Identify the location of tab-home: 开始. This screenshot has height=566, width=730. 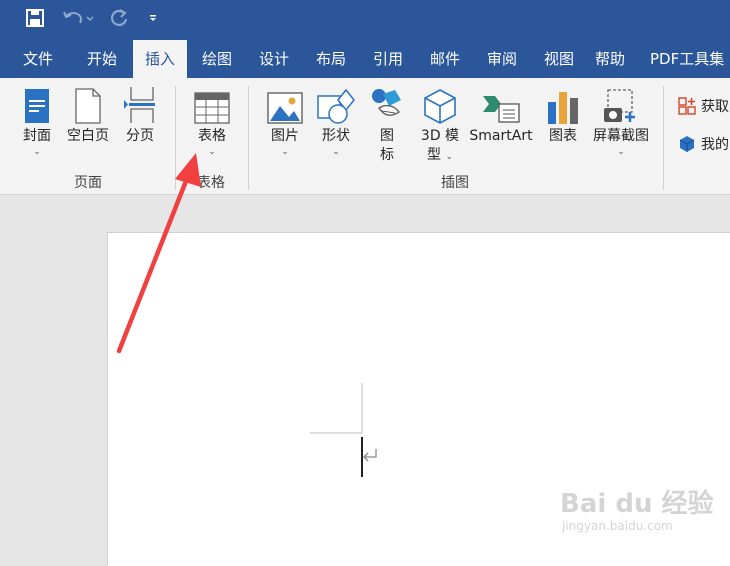
(102, 59).